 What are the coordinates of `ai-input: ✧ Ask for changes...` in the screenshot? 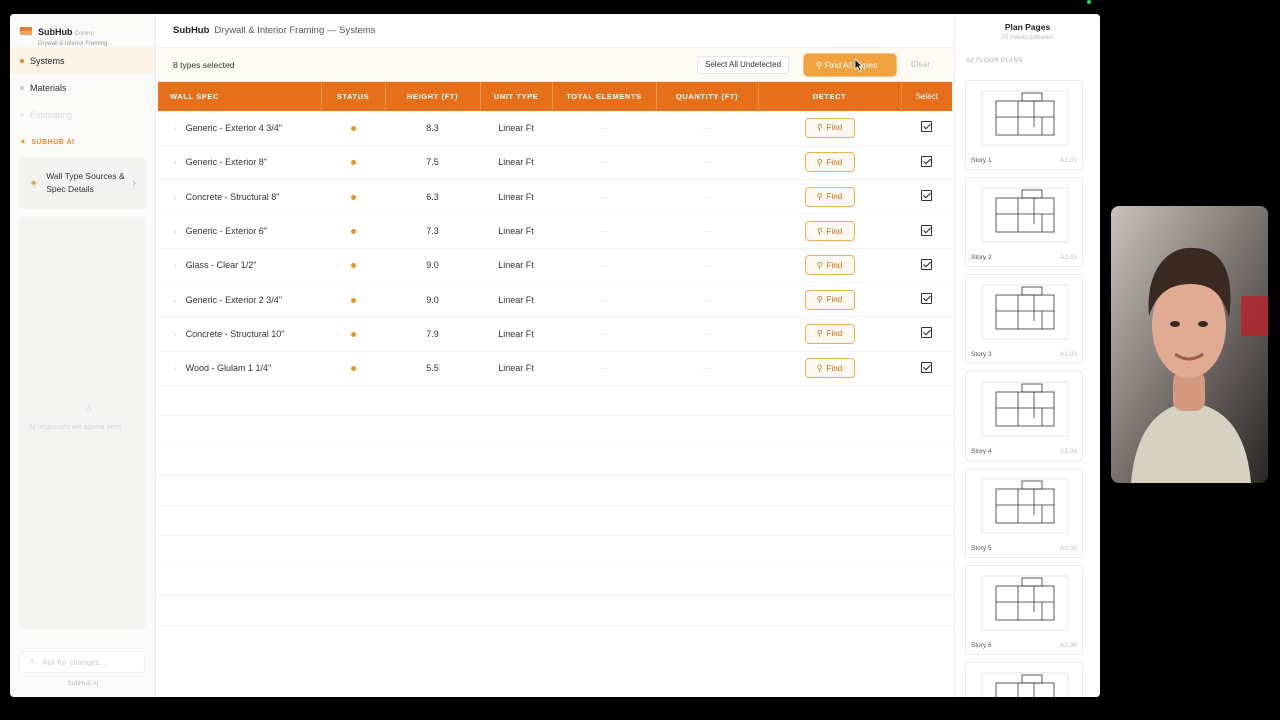 It's located at (82, 662).